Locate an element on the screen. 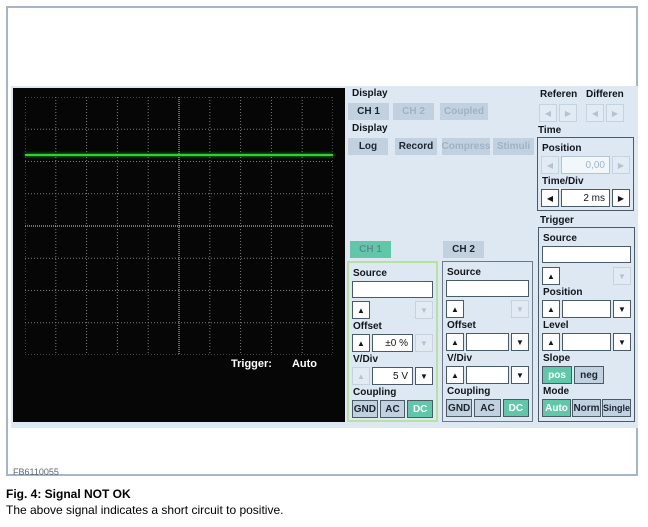 The width and height of the screenshot is (648, 527). ch2-offset-field is located at coordinates (487, 342).